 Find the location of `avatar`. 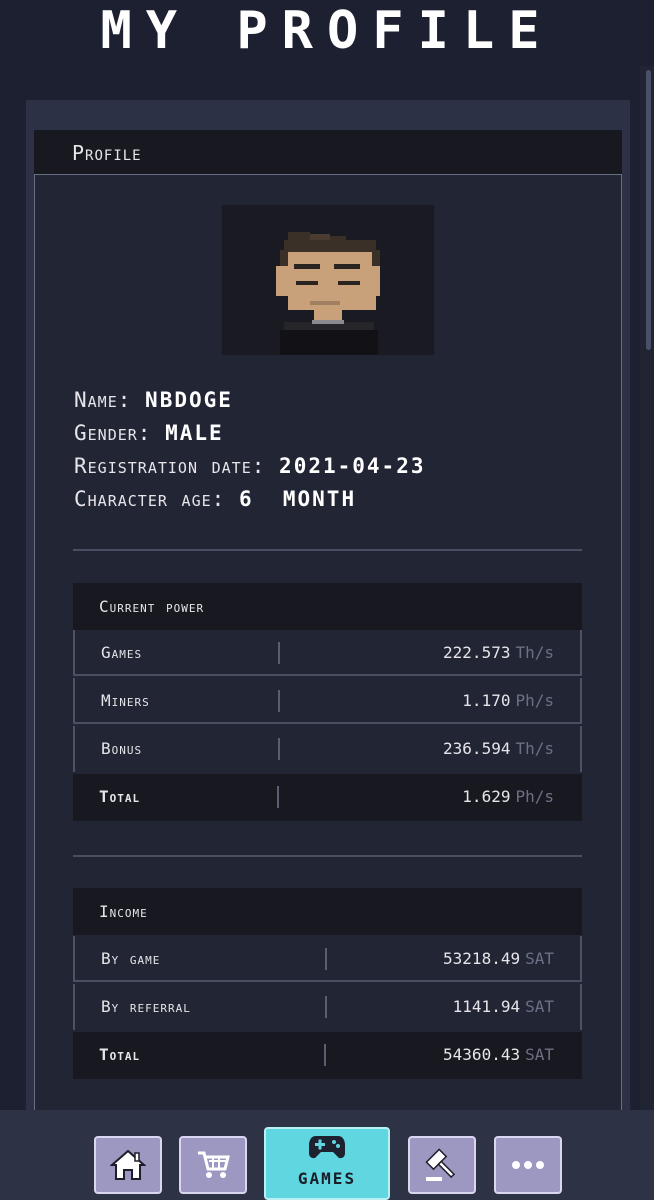

avatar is located at coordinates (328, 280).